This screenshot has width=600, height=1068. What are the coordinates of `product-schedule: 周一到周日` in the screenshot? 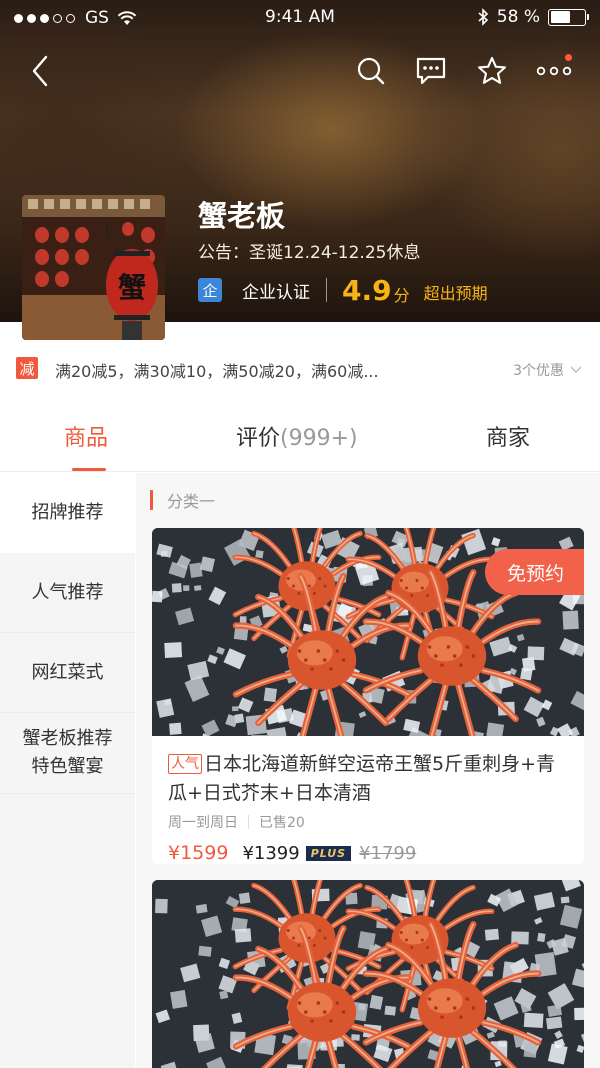 It's located at (203, 823).